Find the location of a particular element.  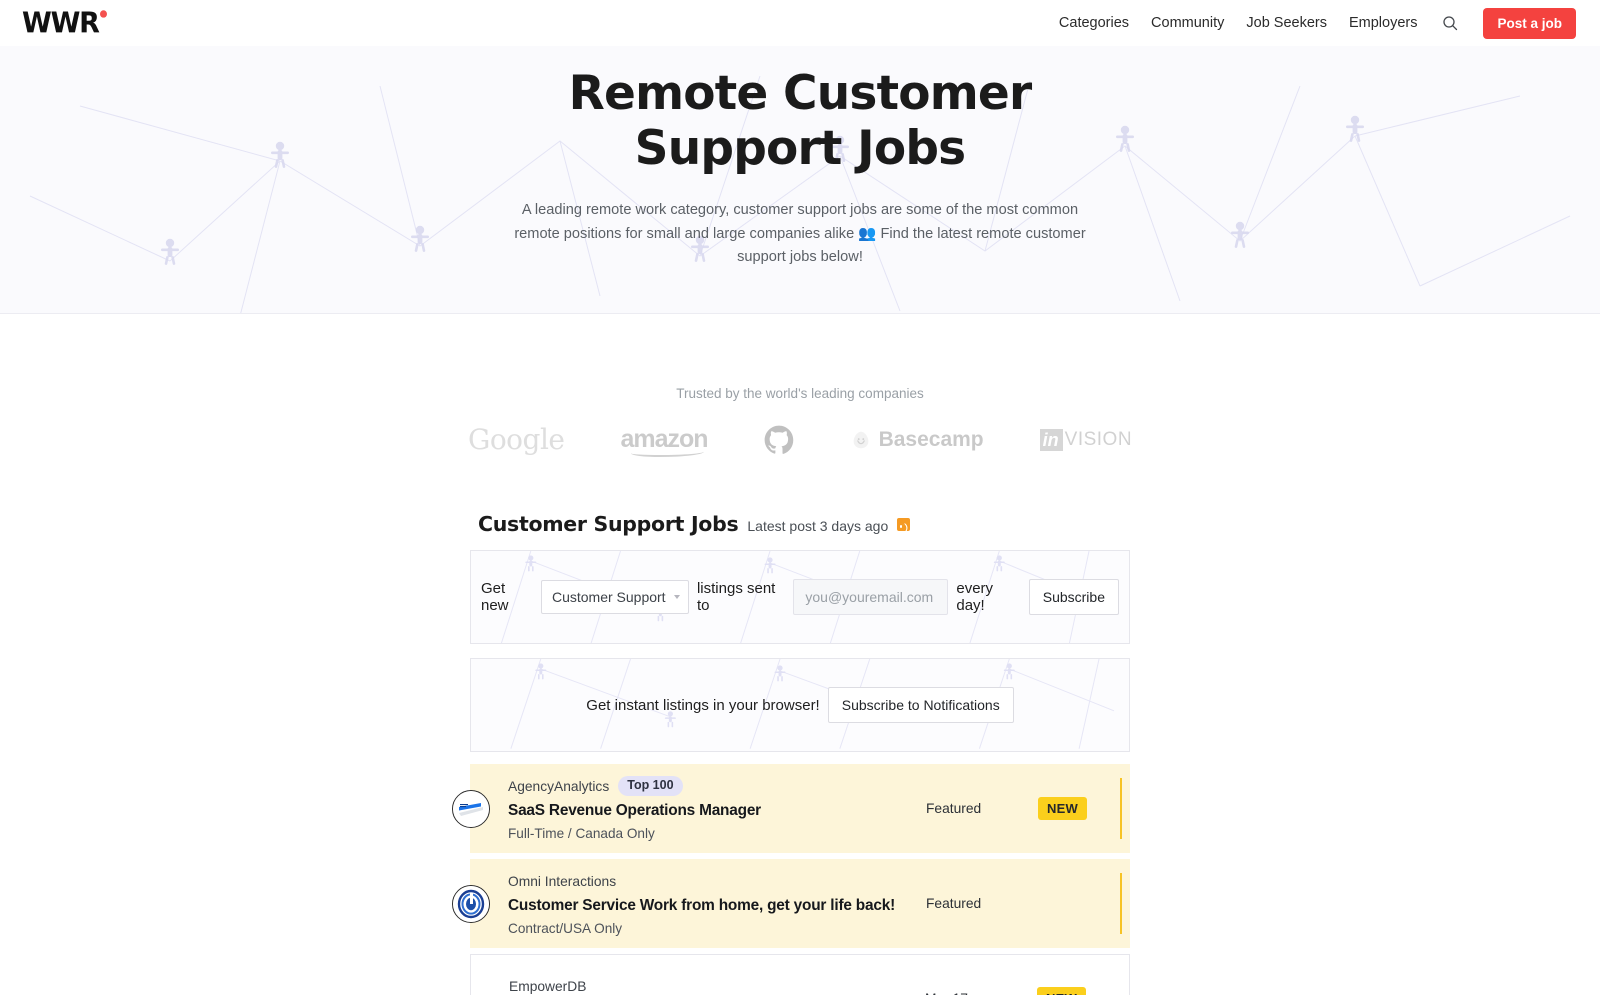

basecamp-logo: Basecamp is located at coordinates (917, 440).